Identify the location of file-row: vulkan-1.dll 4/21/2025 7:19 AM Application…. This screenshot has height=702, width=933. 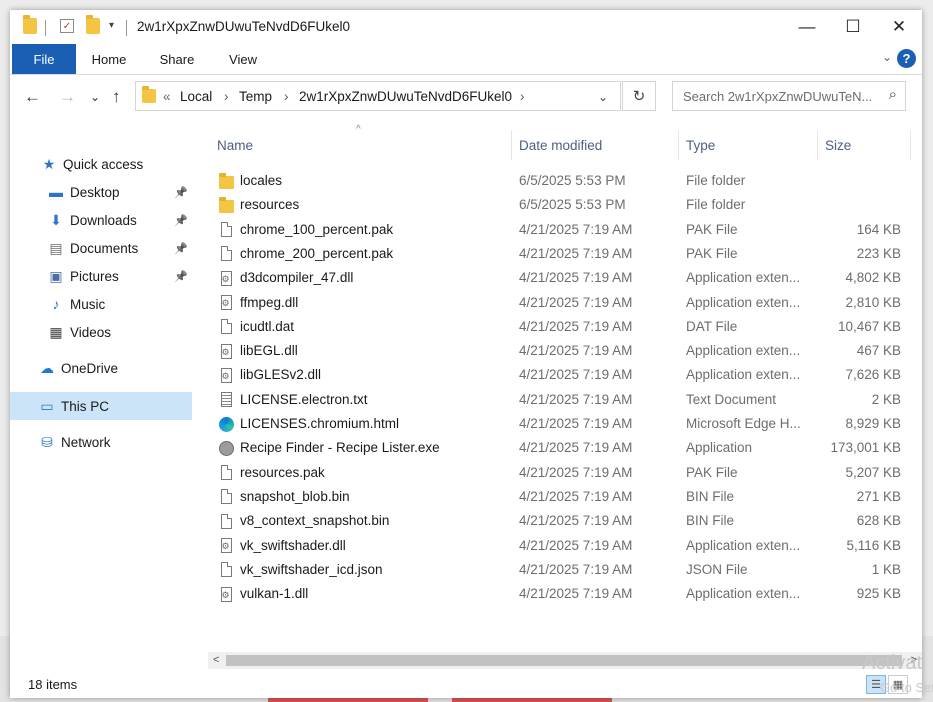
(563, 594).